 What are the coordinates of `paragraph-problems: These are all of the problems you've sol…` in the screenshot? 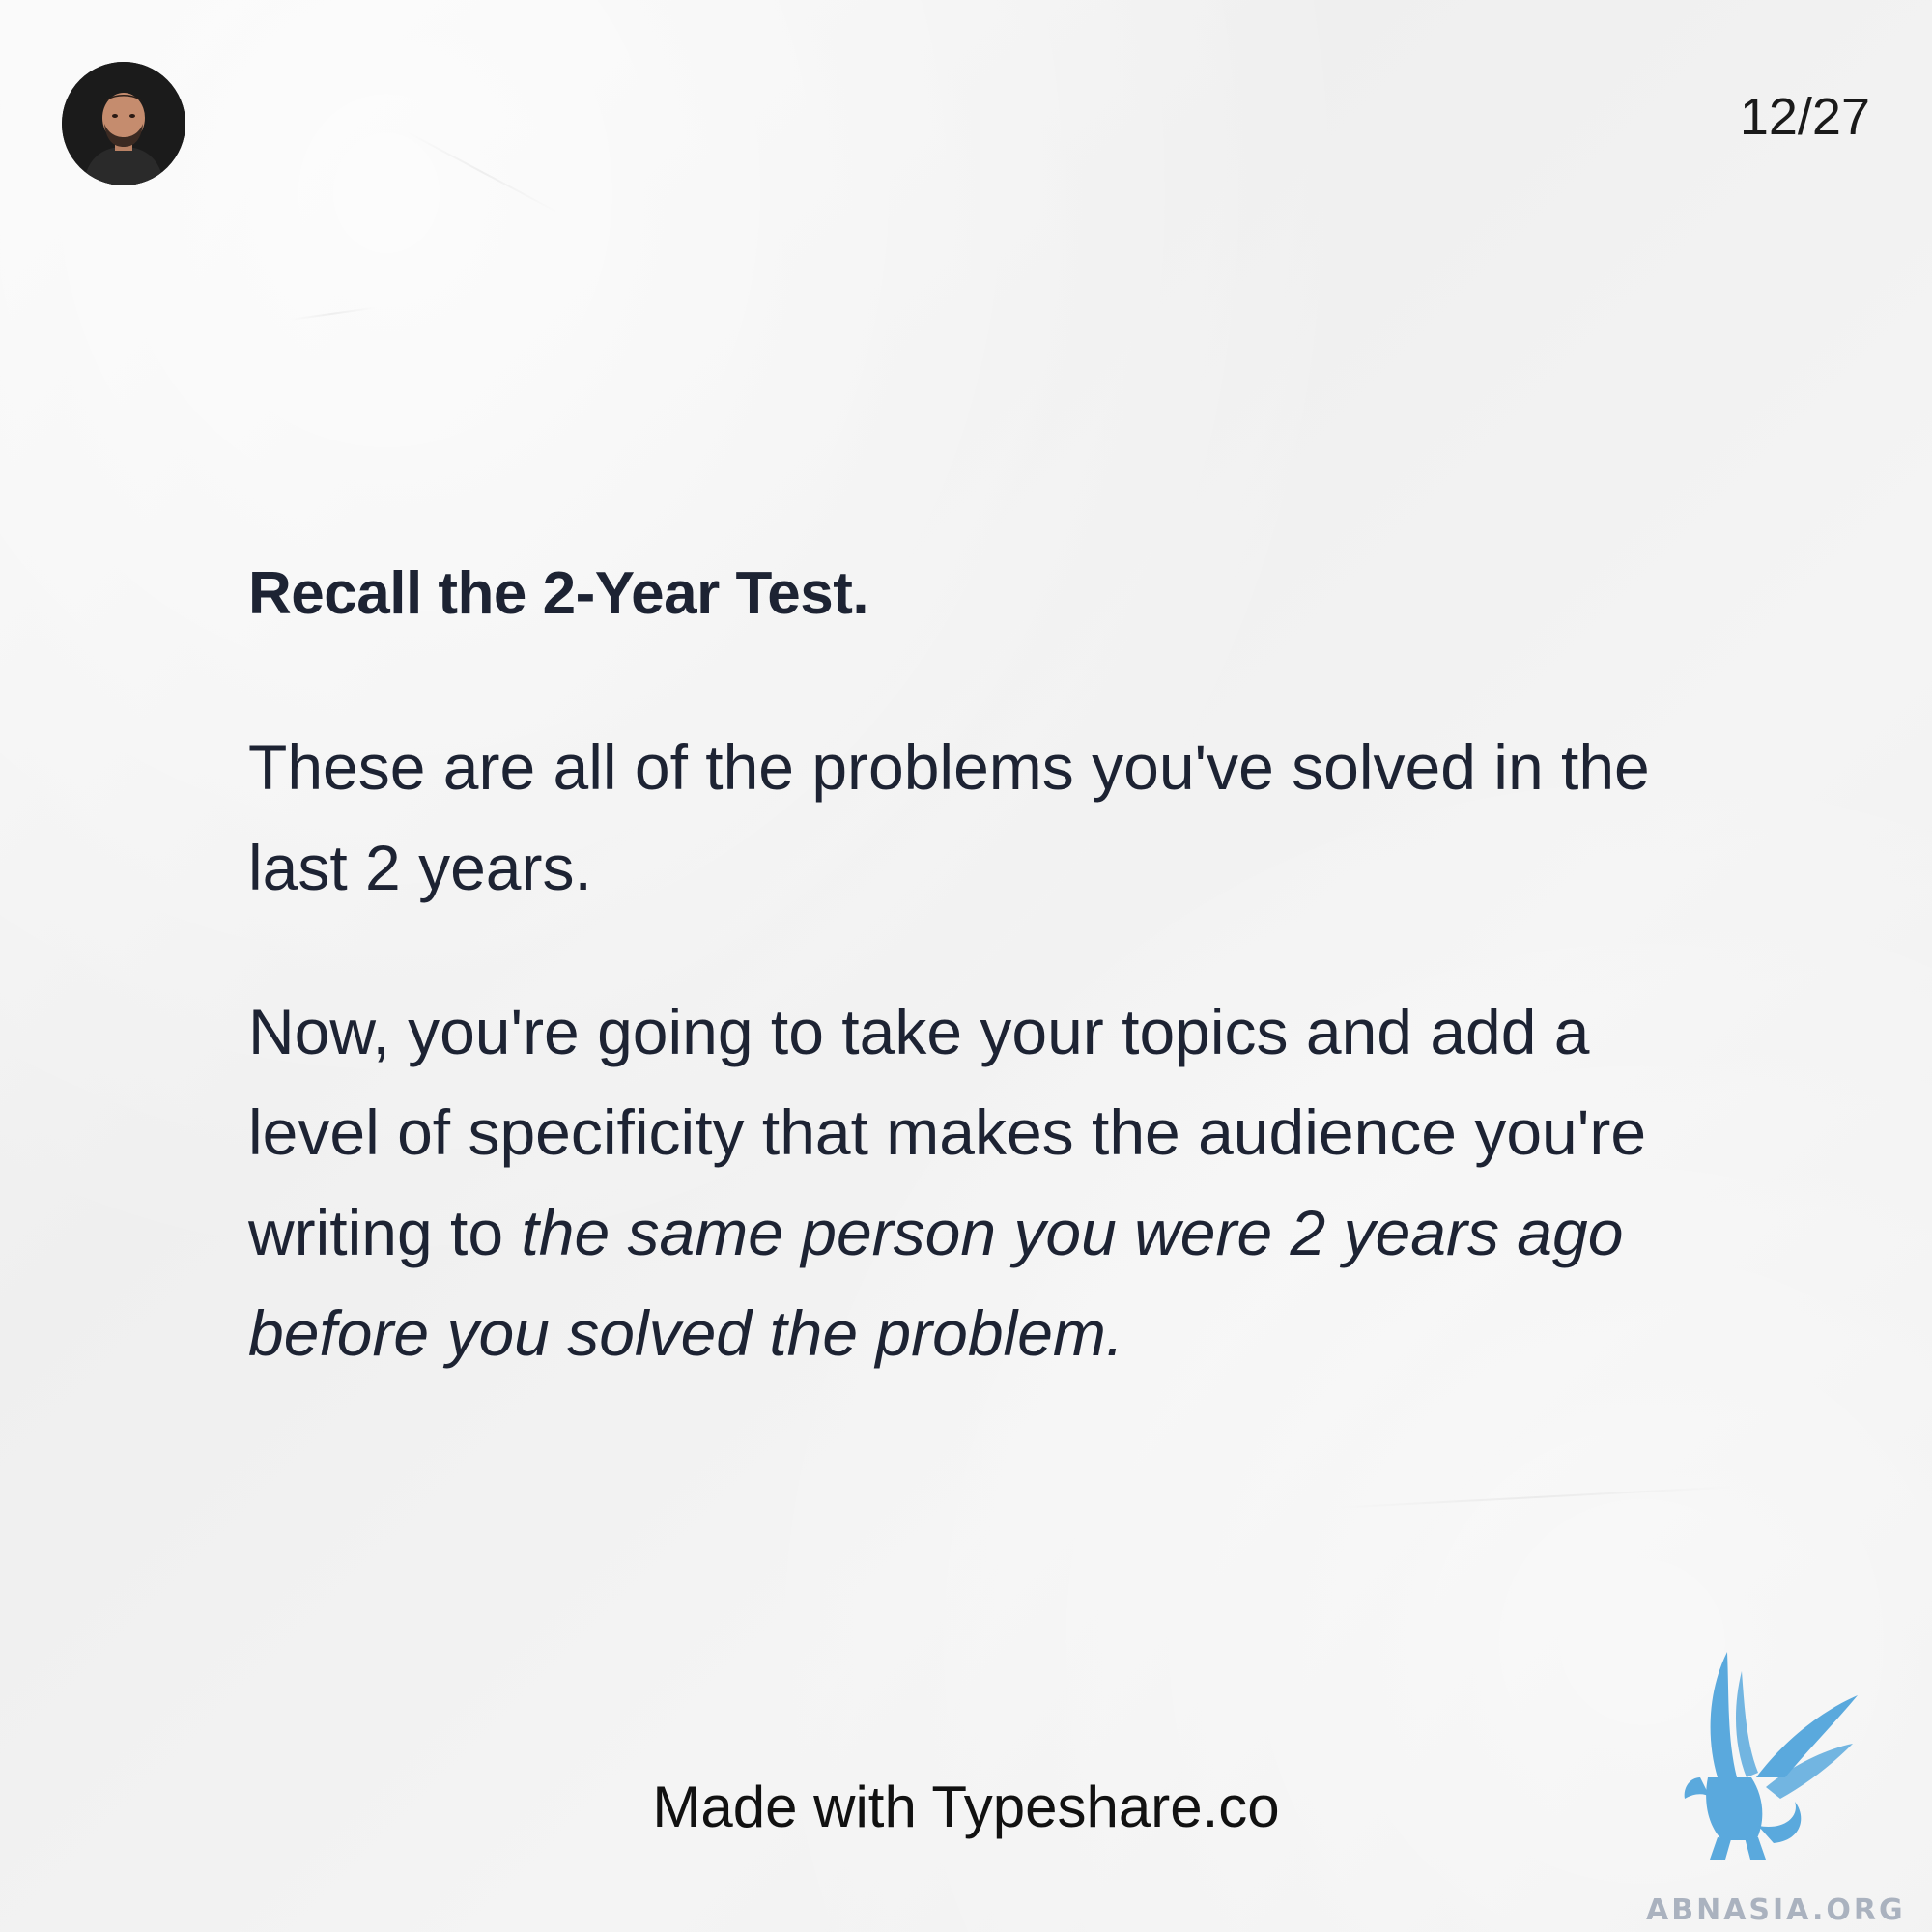 It's located at (949, 817).